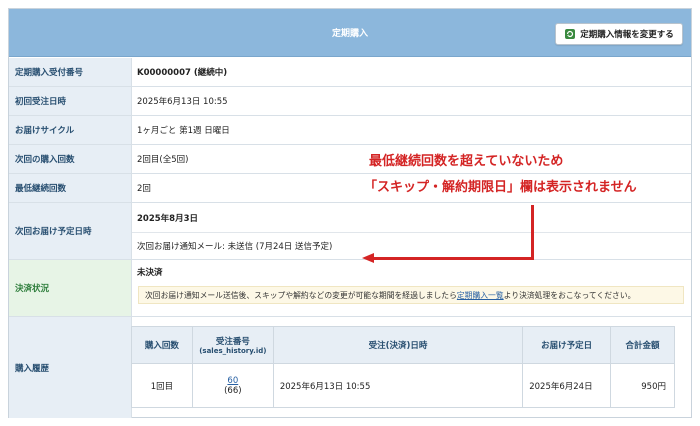 The image size is (700, 426). Describe the element at coordinates (70, 72) in the screenshot. I see `label-order-number: 定期購入受付番号` at that location.